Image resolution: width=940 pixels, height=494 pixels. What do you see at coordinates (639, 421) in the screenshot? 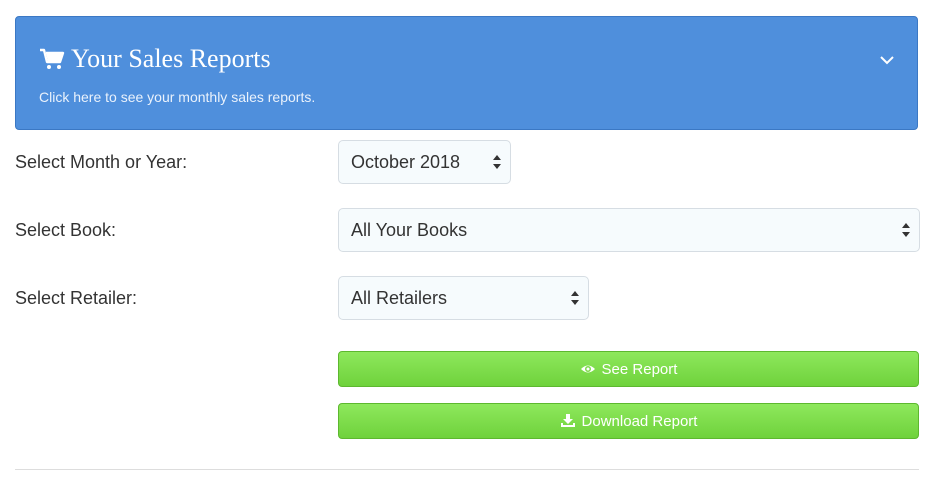
I see `download-report-label: Download Report` at bounding box center [639, 421].